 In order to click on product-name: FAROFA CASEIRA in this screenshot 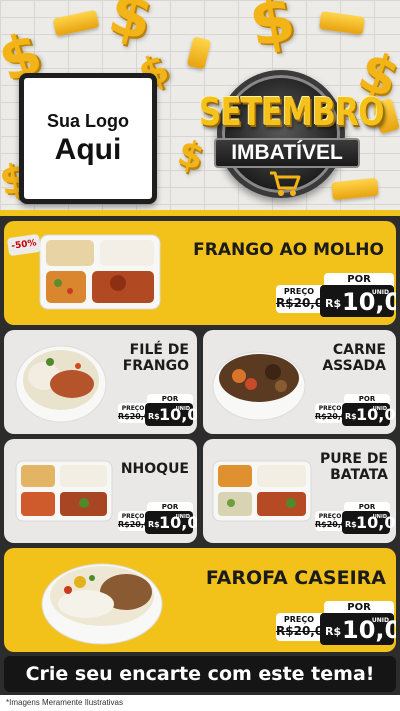, I will do `click(295, 578)`.